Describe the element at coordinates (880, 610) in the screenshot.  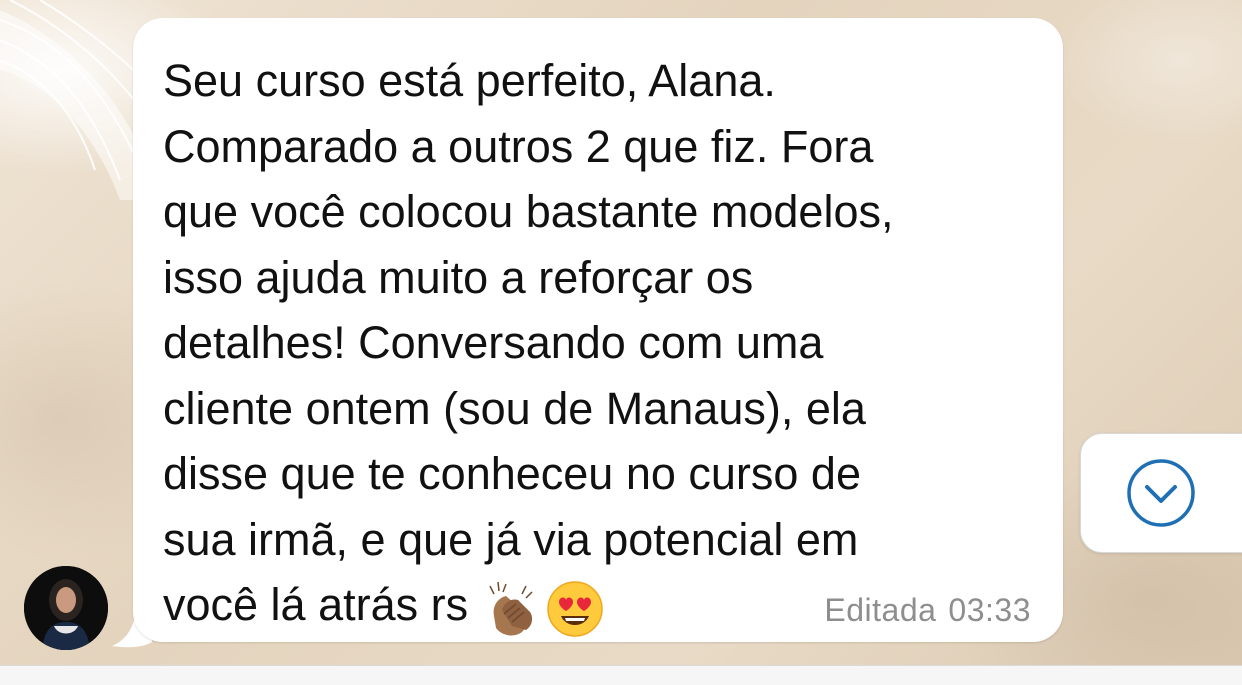
I see `edited-label: Editada` at that location.